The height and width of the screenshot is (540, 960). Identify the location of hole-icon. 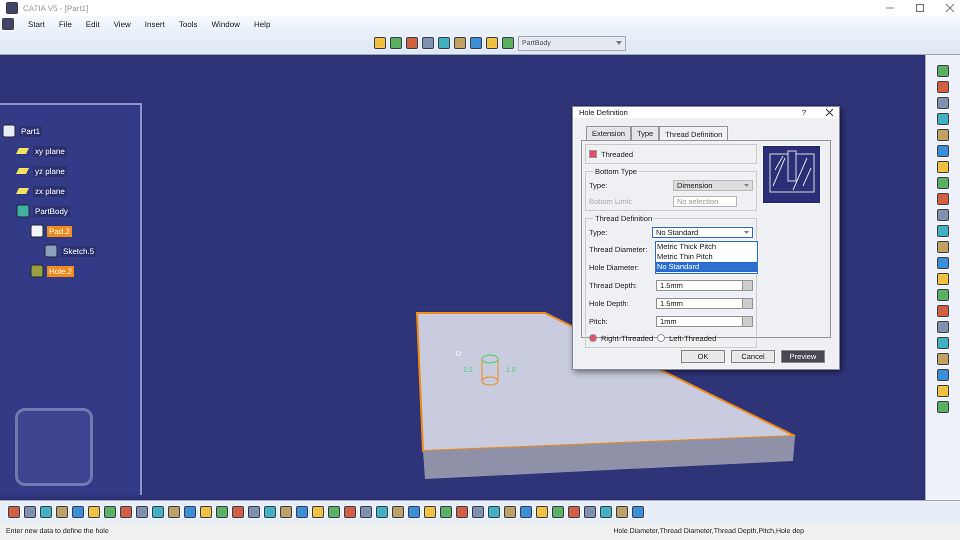
(37, 271).